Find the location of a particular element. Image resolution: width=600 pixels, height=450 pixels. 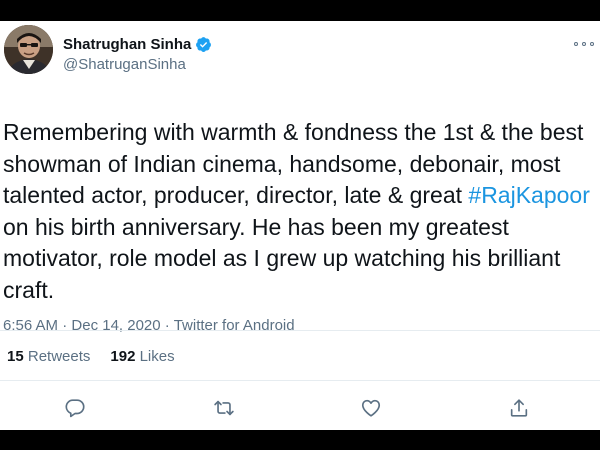

more-options-icon is located at coordinates (584, 44).